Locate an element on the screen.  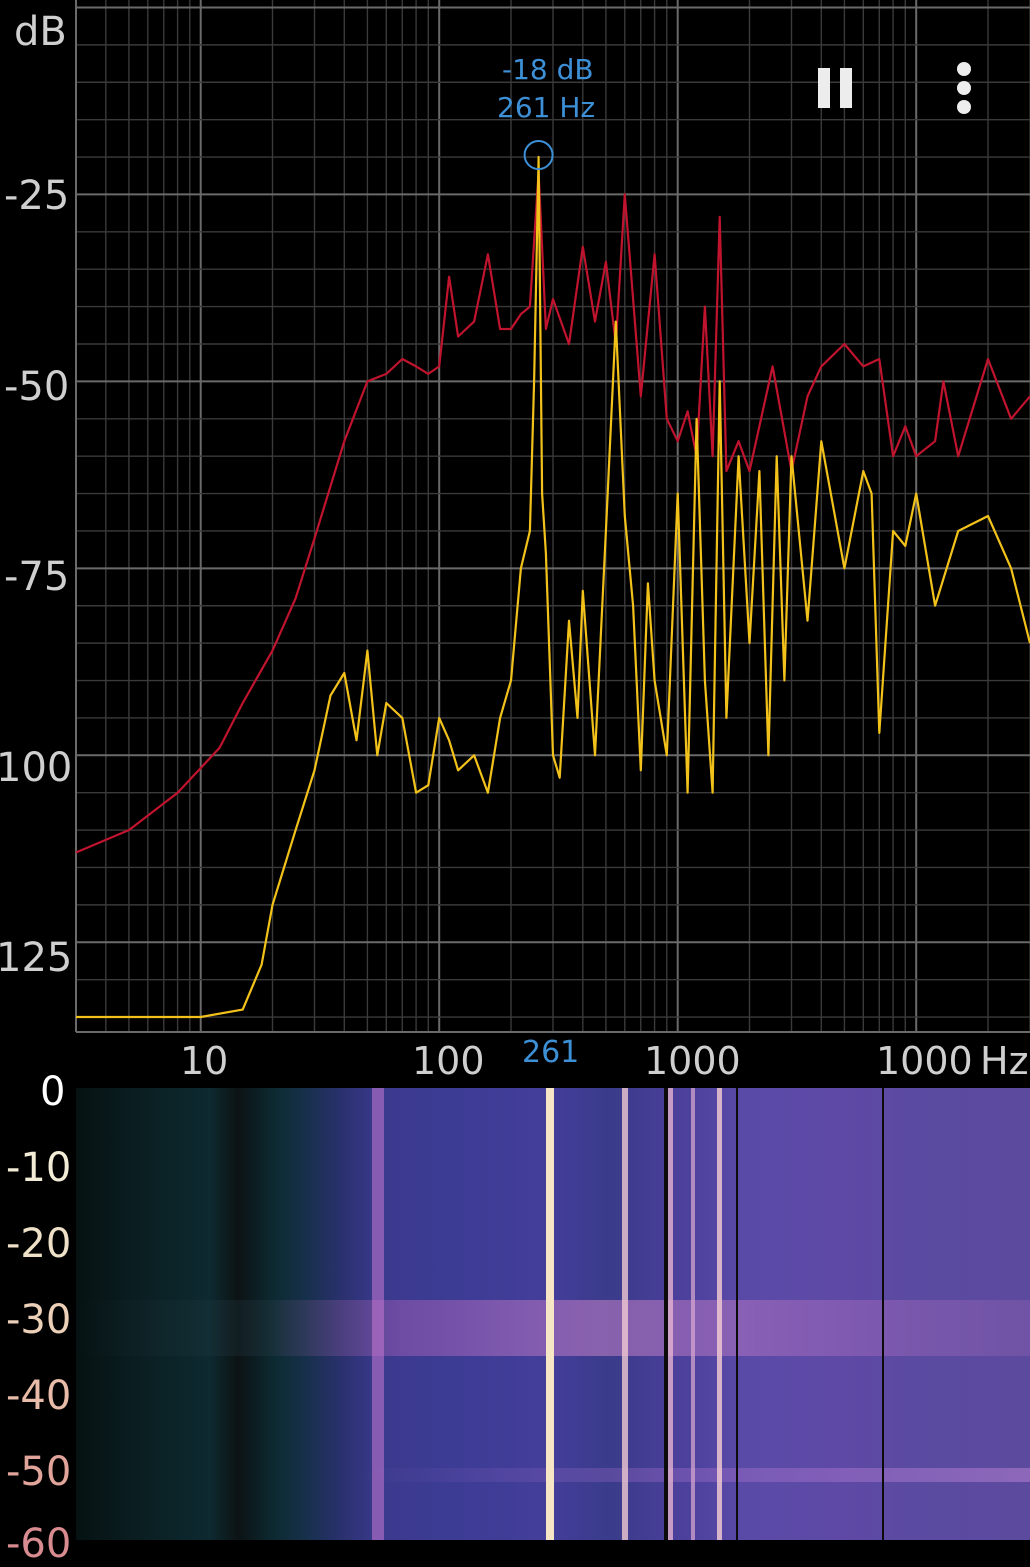
y-tick-label: -50 is located at coordinates (37, 387).